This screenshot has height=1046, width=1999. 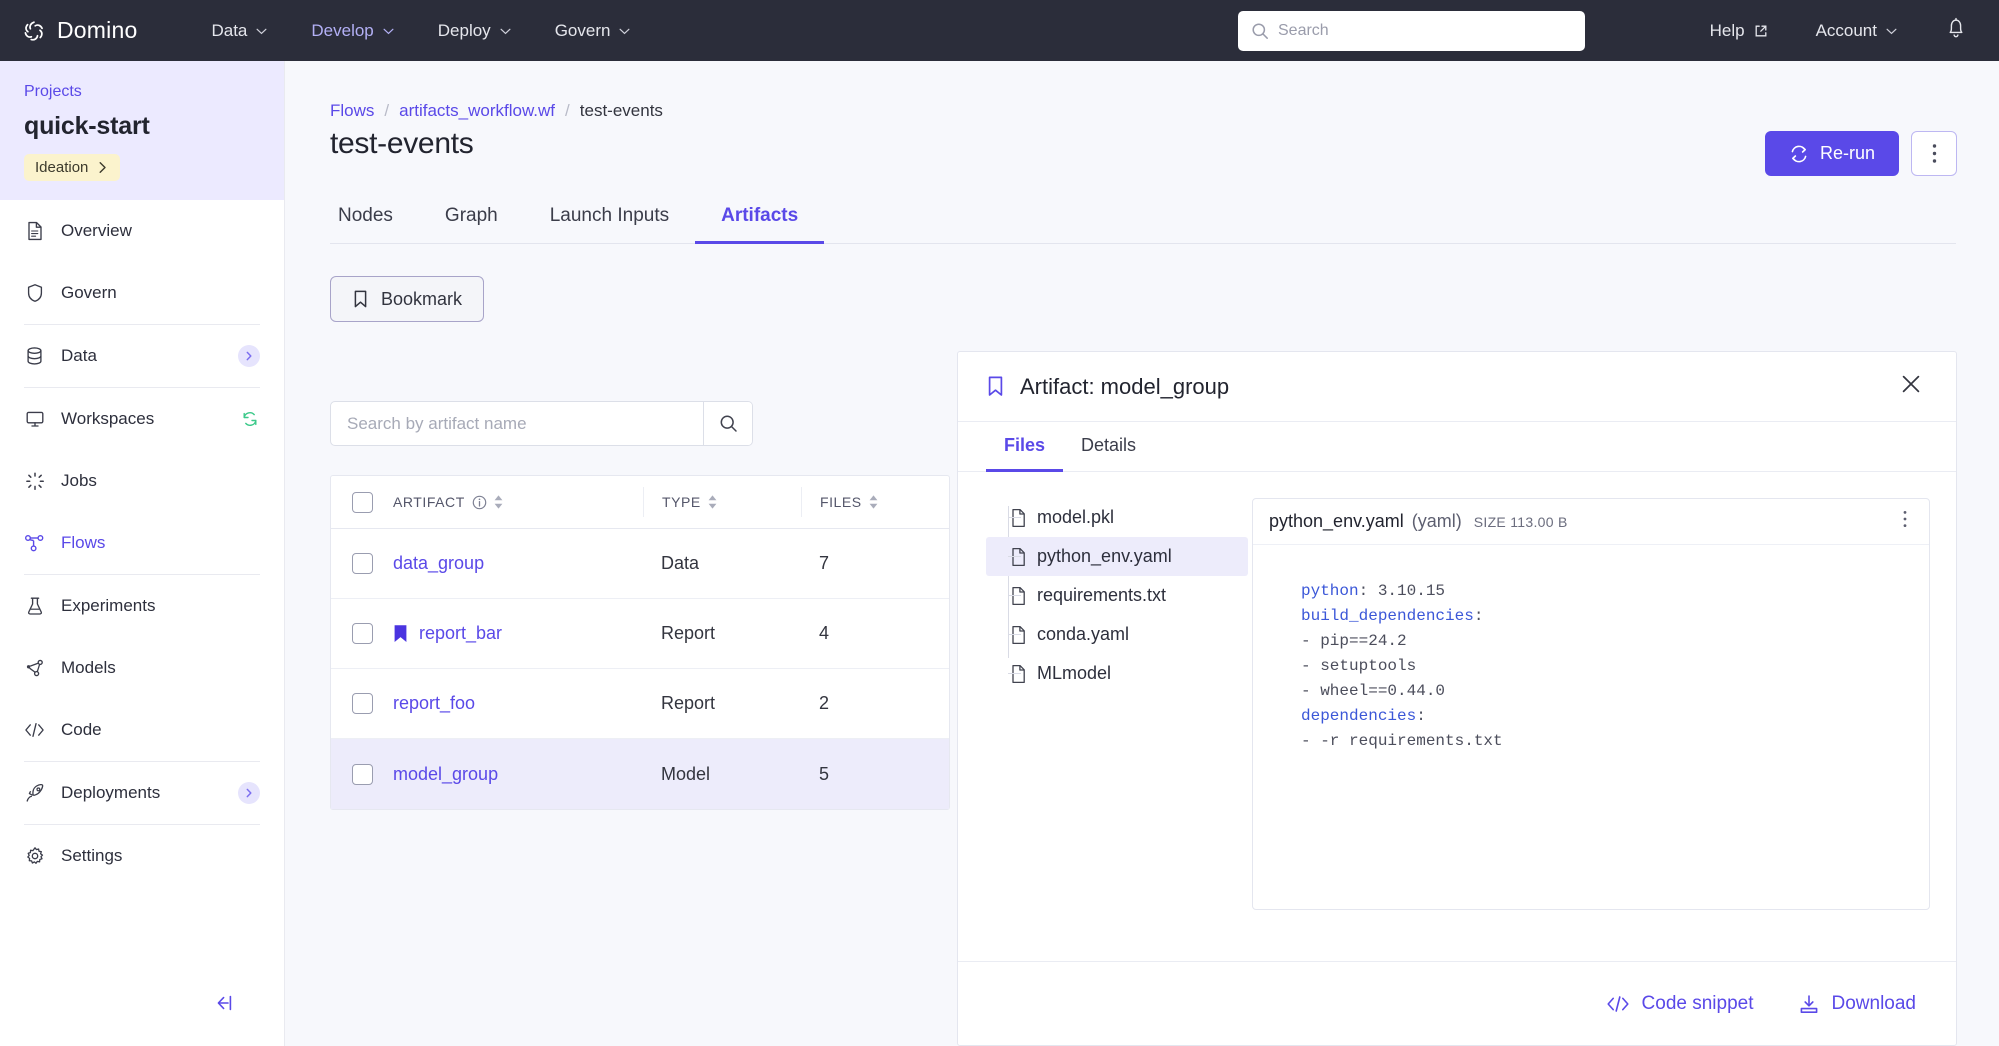 I want to click on code-snippet-button: Code snippet, so click(x=1680, y=1004).